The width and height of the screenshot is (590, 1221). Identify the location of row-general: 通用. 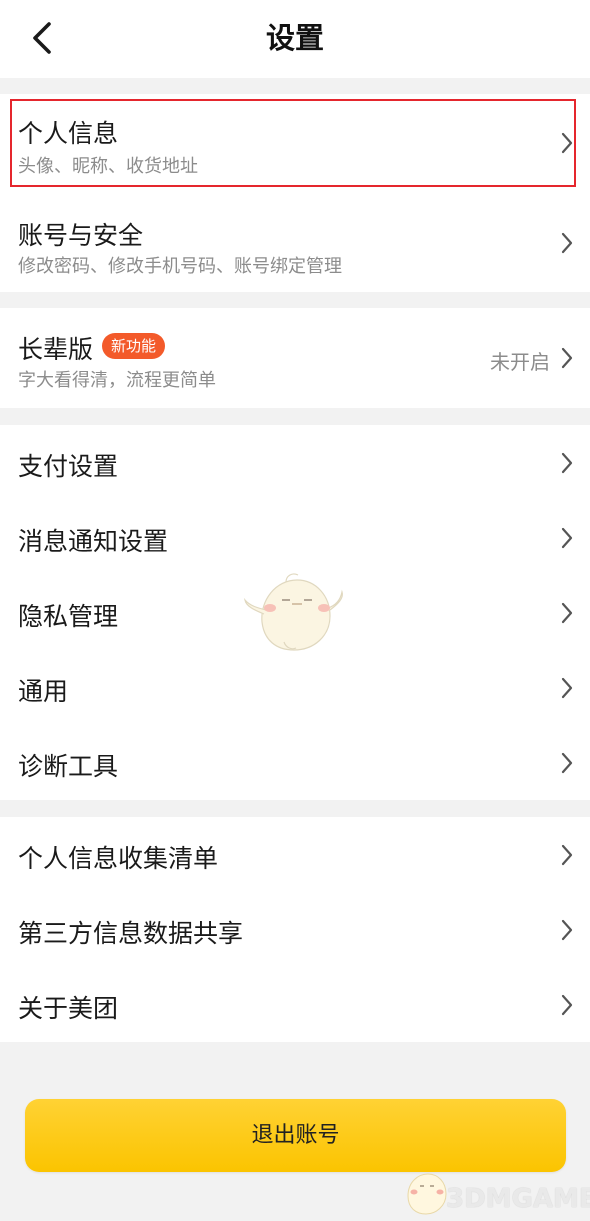
(295, 687).